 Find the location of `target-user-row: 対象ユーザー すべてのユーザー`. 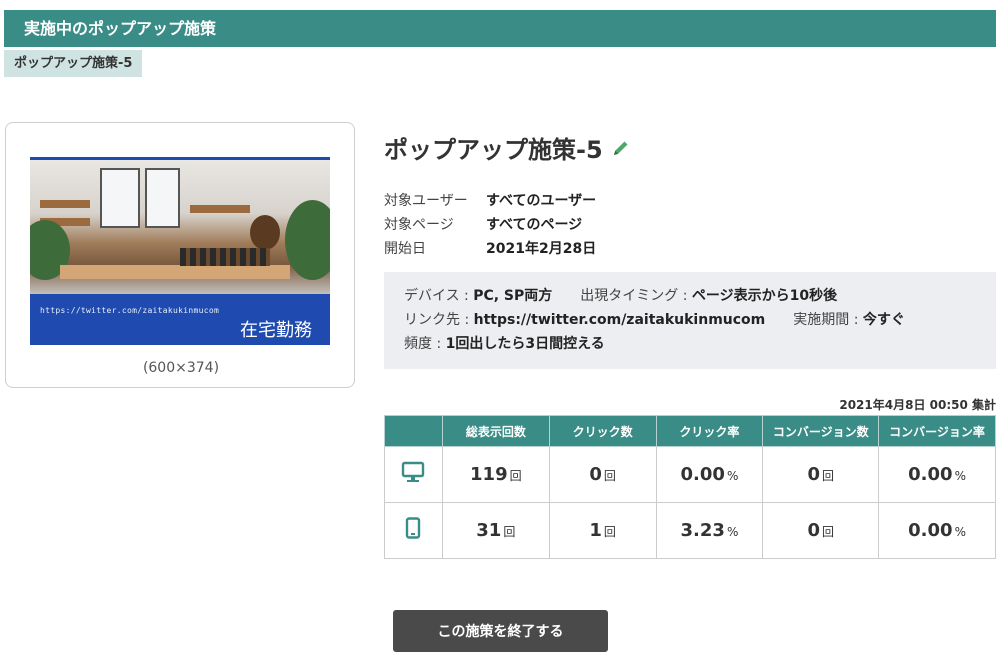

target-user-row: 対象ユーザー すべてのユーザー is located at coordinates (490, 200).